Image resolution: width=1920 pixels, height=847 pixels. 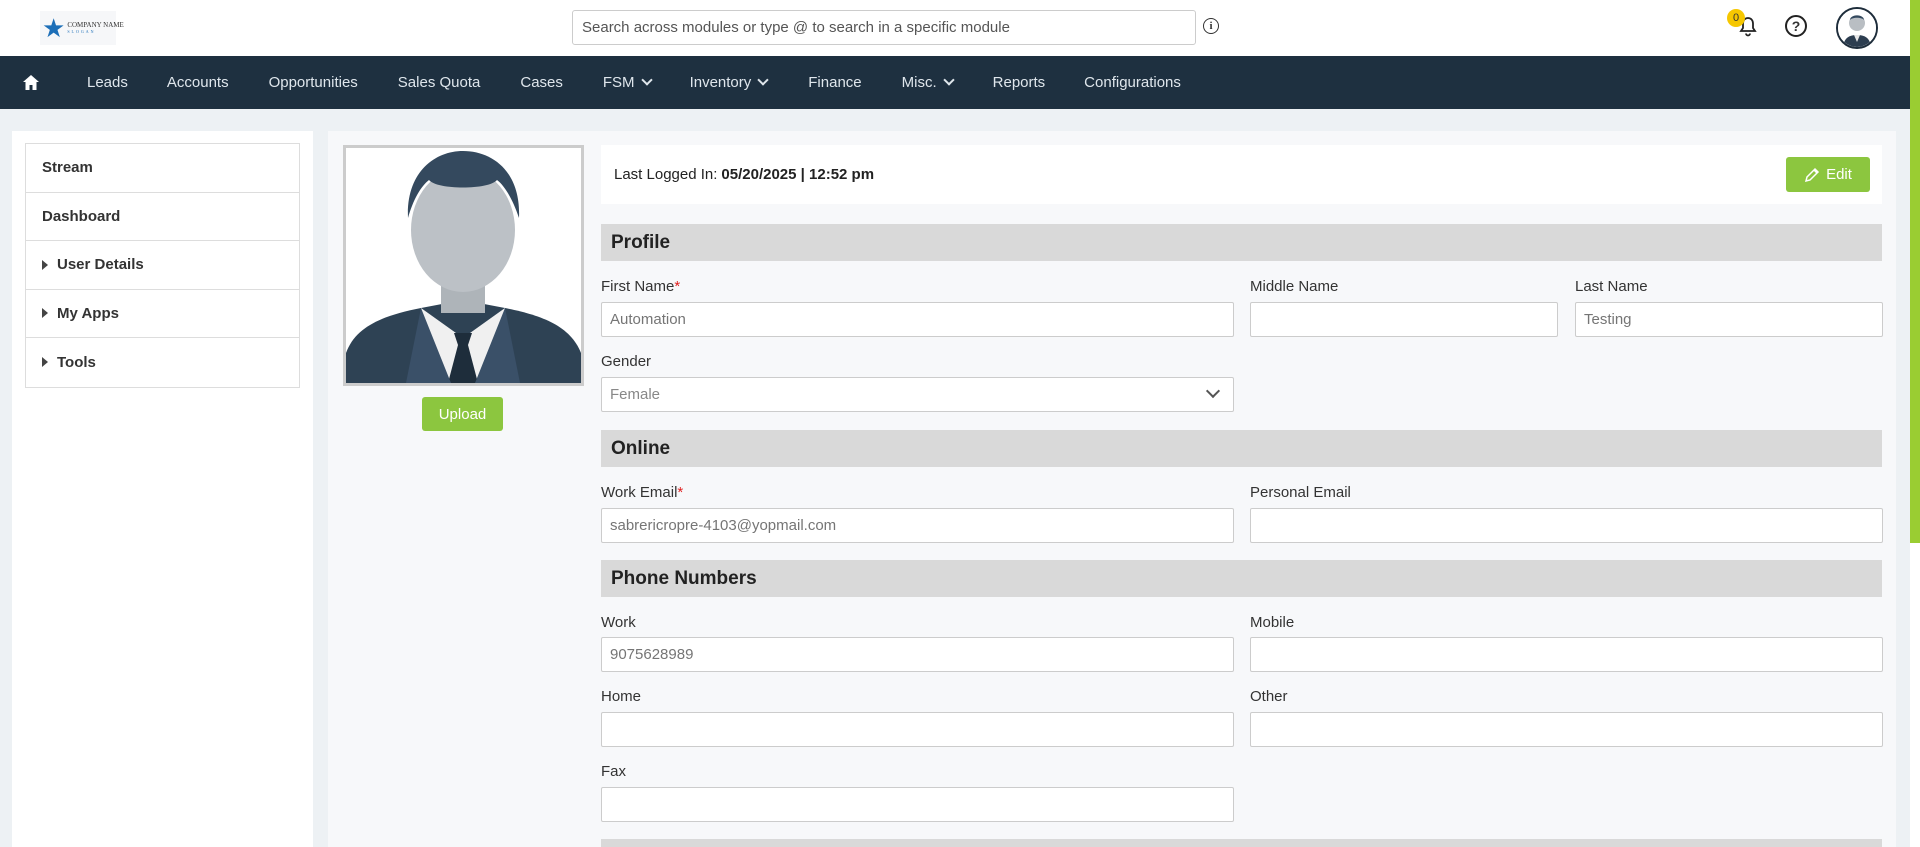 What do you see at coordinates (919, 82) in the screenshot?
I see `nav-misc-label: Misc.` at bounding box center [919, 82].